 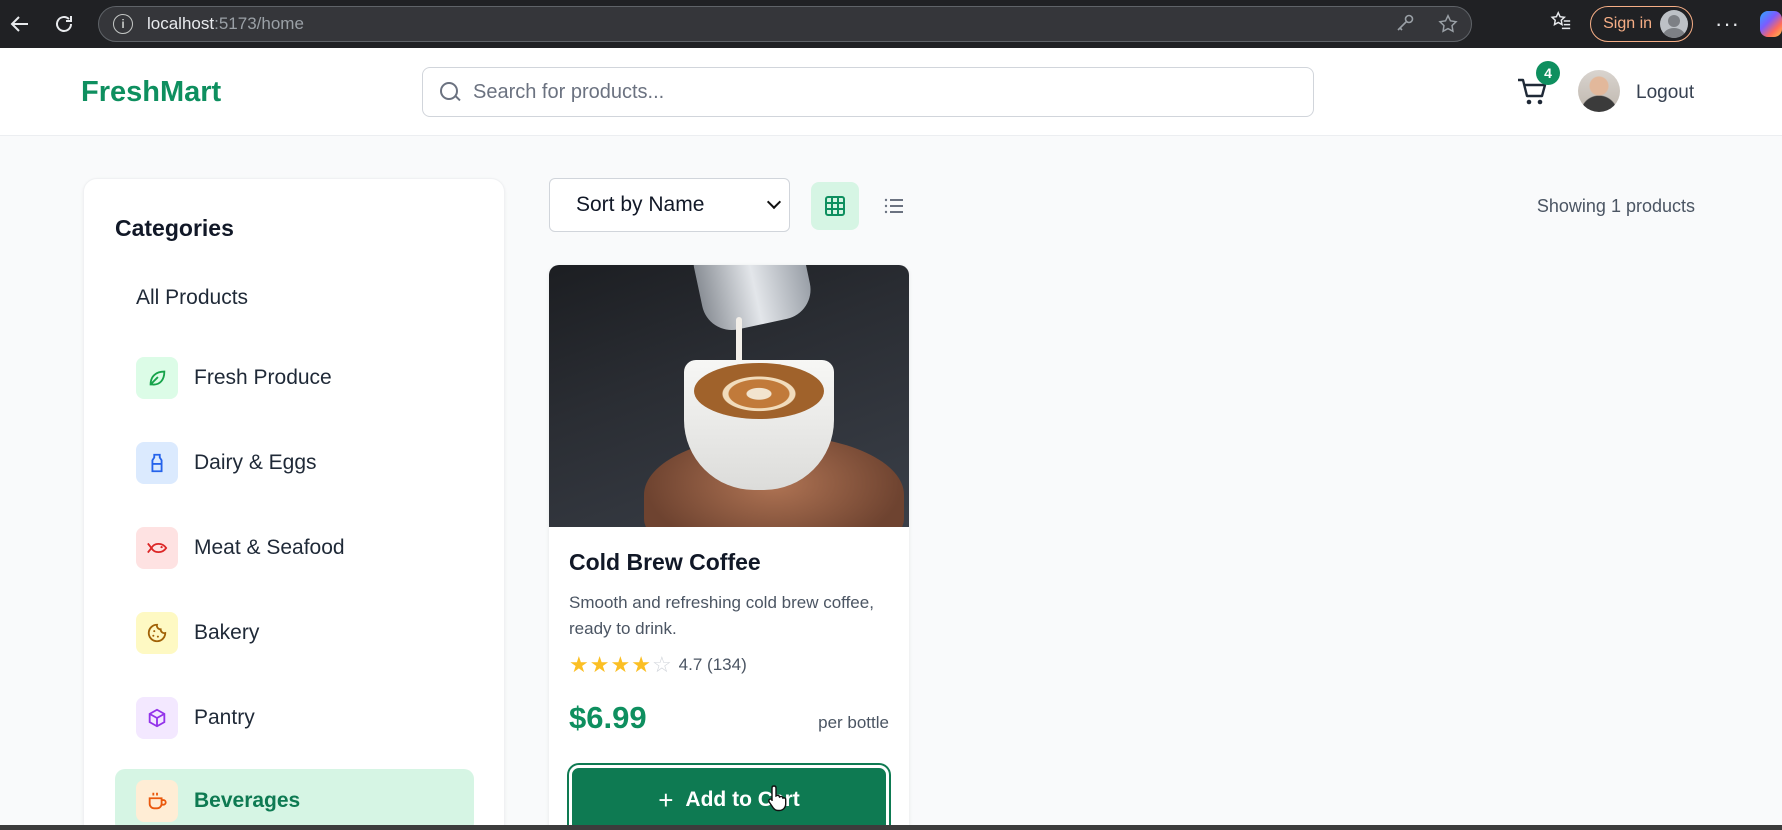 What do you see at coordinates (157, 801) in the screenshot?
I see `coffee-cup-icon` at bounding box center [157, 801].